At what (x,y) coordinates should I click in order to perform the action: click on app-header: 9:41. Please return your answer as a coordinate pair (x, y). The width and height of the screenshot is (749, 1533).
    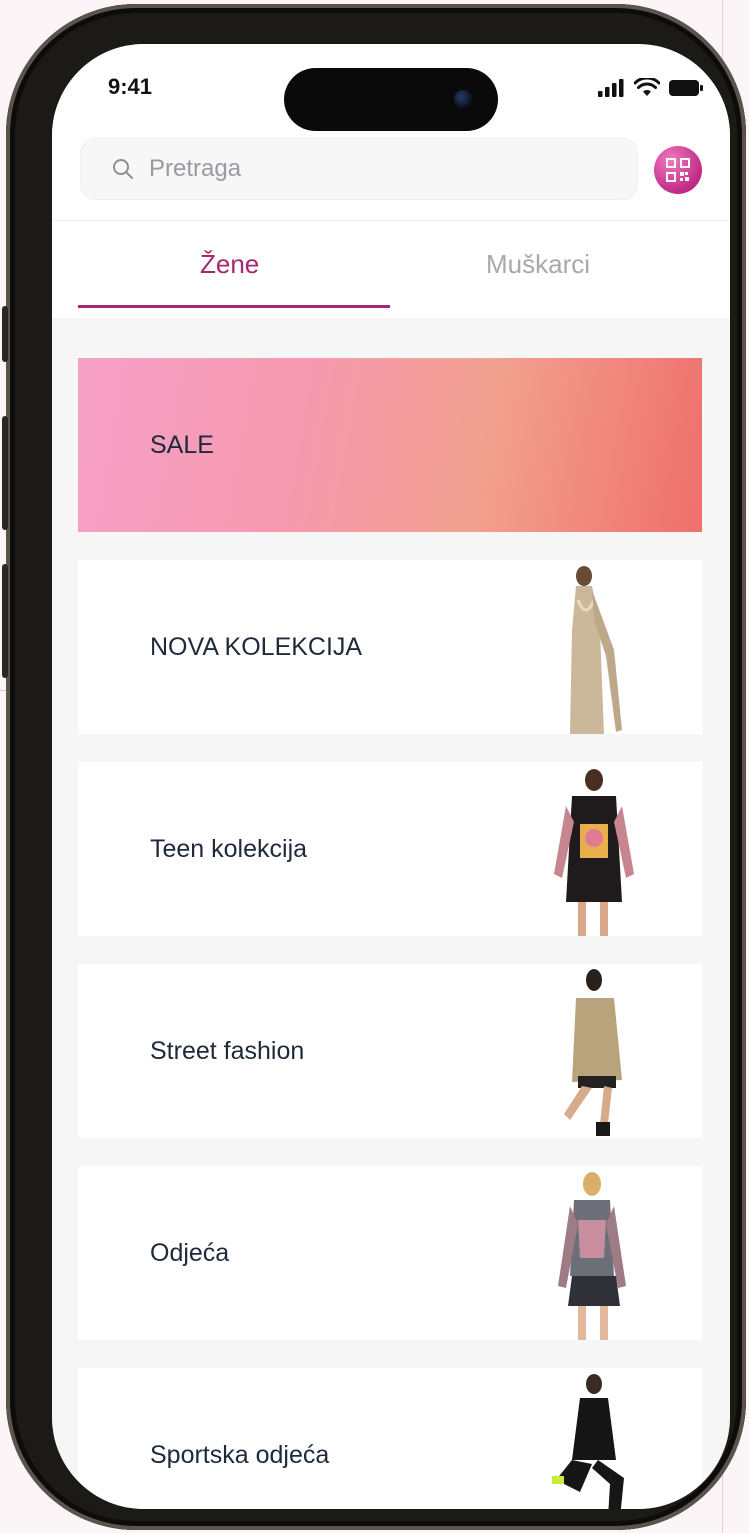
    Looking at the image, I should click on (391, 132).